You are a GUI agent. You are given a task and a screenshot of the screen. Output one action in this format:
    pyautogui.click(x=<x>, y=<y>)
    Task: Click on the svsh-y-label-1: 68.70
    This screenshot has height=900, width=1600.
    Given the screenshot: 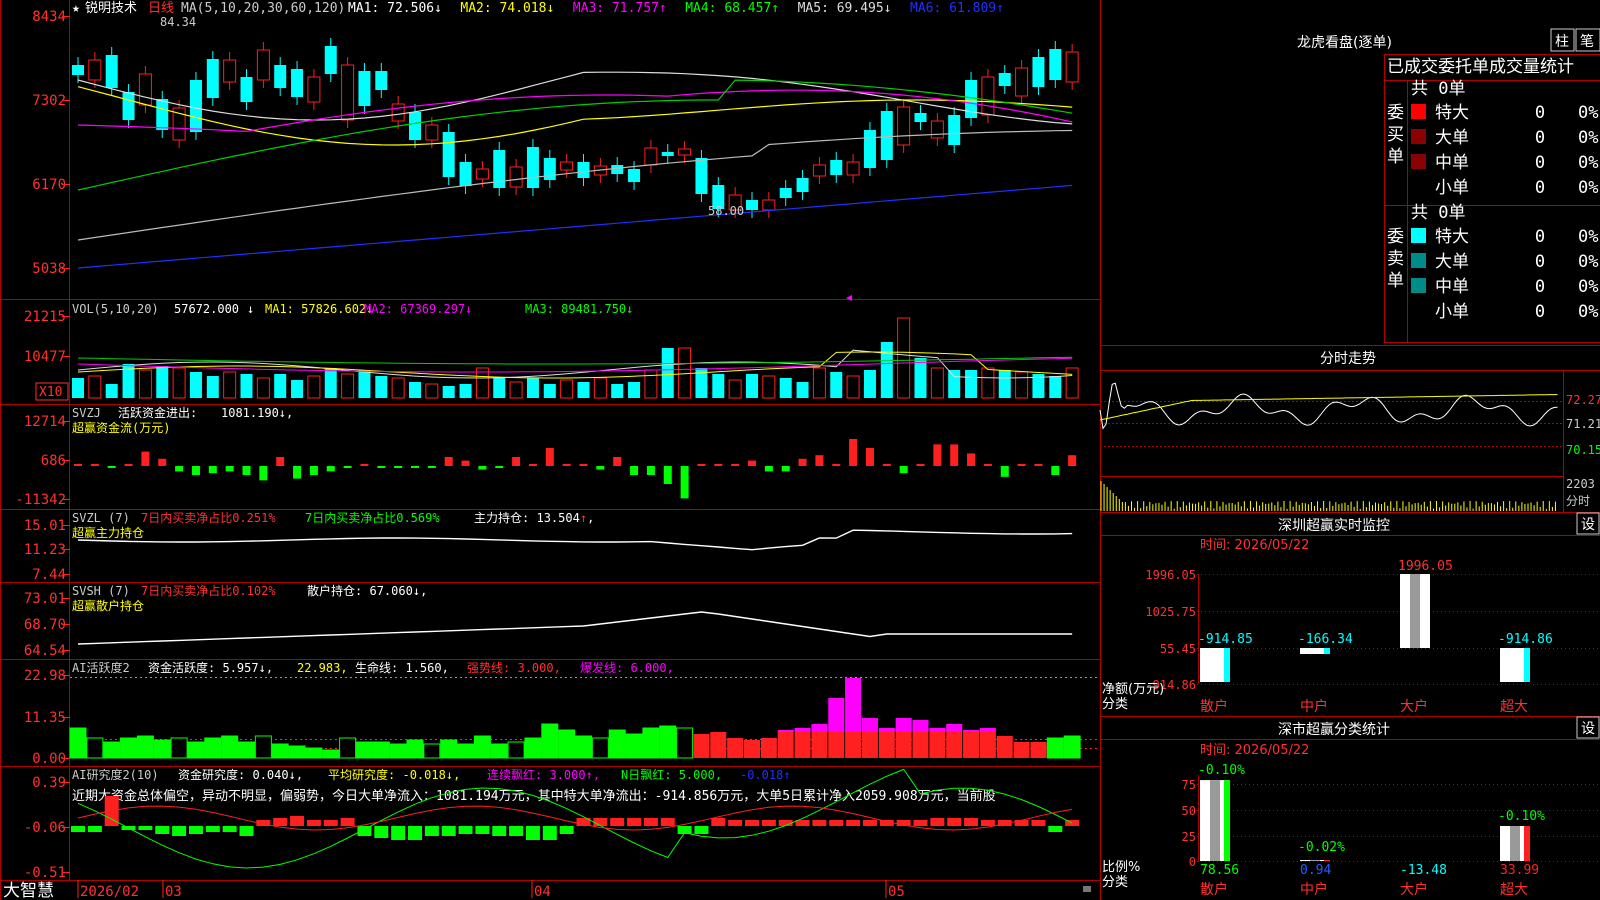 What is the action you would take?
    pyautogui.click(x=45, y=625)
    